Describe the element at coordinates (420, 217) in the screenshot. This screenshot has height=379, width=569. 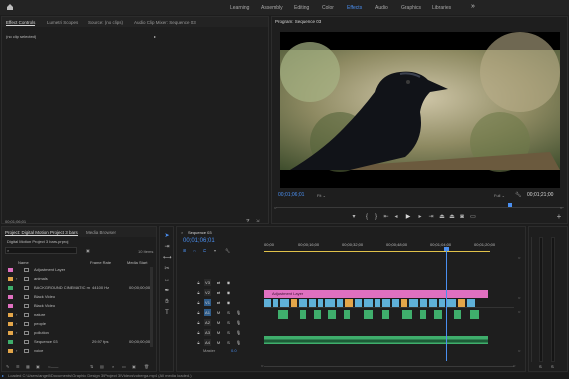
I see `step-forward-icon: ▸` at that location.